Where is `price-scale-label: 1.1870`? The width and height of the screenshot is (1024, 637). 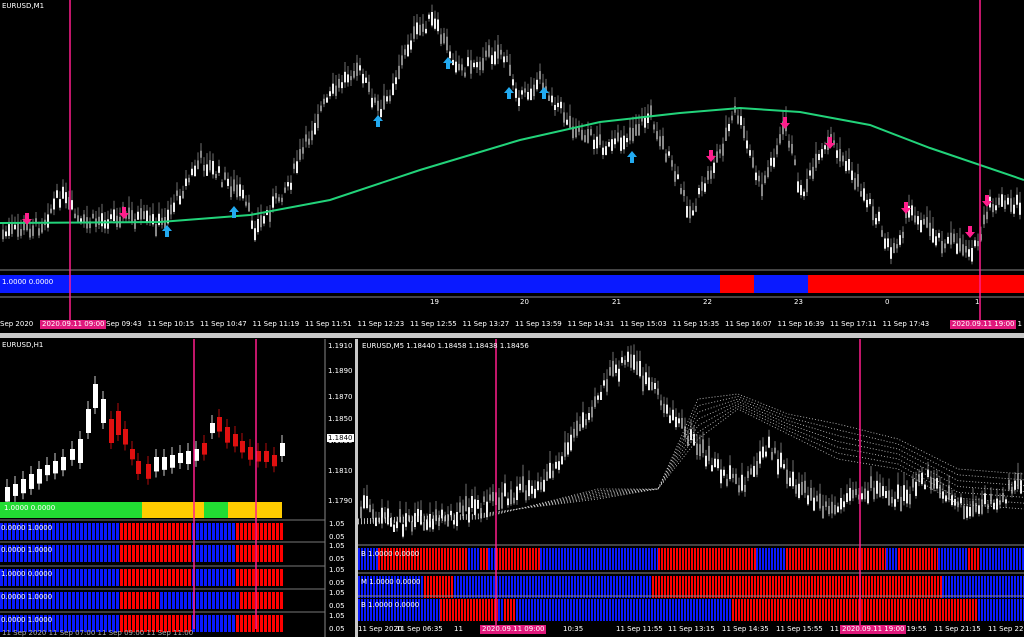
price-scale-label: 1.1870 is located at coordinates (340, 397).